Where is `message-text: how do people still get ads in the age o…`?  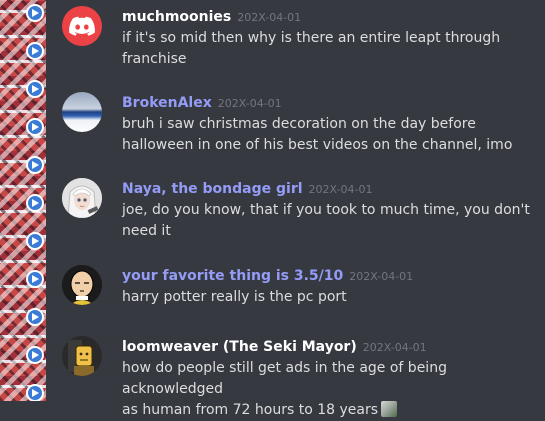
message-text: how do people still get ads in the age o… is located at coordinates (328, 389).